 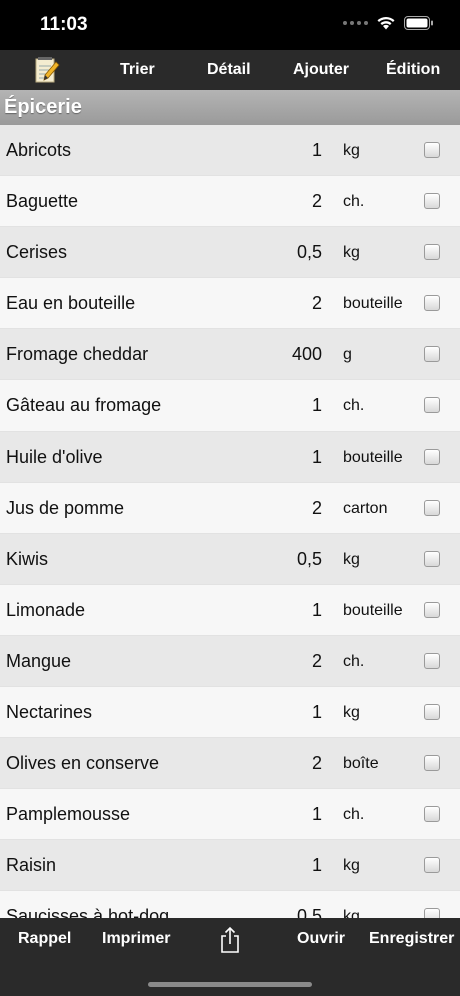 I want to click on list-item: Nectarines 1 kg, so click(x=230, y=713).